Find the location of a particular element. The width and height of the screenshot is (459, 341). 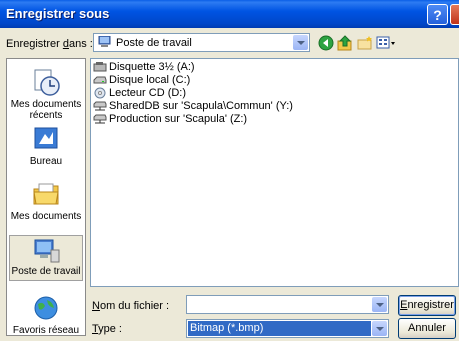

up-folder-icon is located at coordinates (345, 43).